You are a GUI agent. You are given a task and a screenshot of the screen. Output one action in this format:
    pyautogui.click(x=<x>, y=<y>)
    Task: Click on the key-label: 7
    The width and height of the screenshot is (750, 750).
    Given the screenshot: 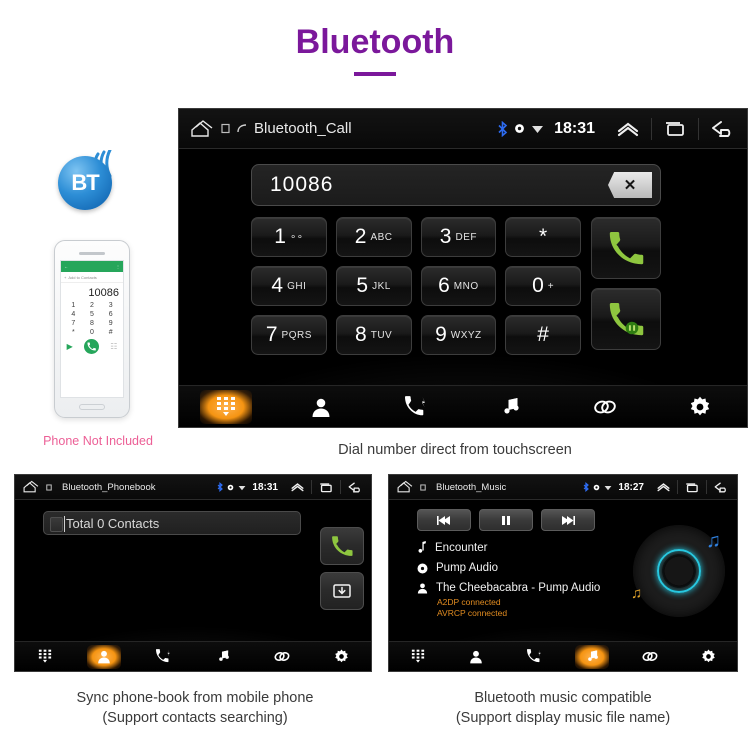 What is the action you would take?
    pyautogui.click(x=271, y=334)
    